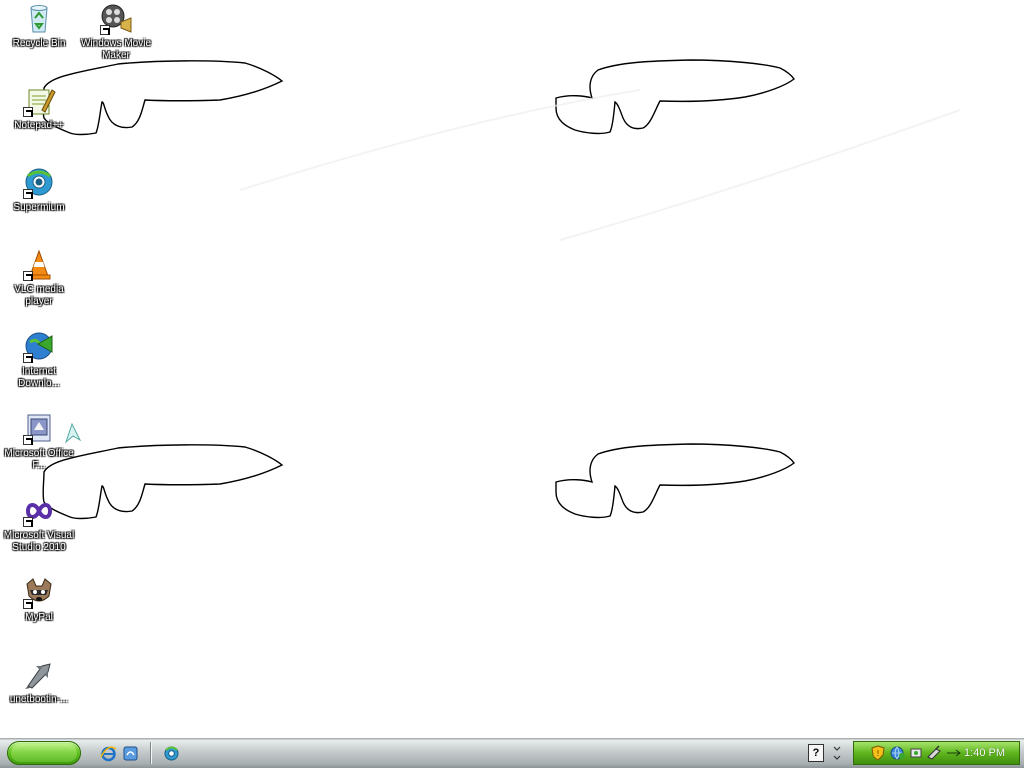 This screenshot has height=768, width=1024. What do you see at coordinates (108, 753) in the screenshot?
I see `internet-explorer-icon` at bounding box center [108, 753].